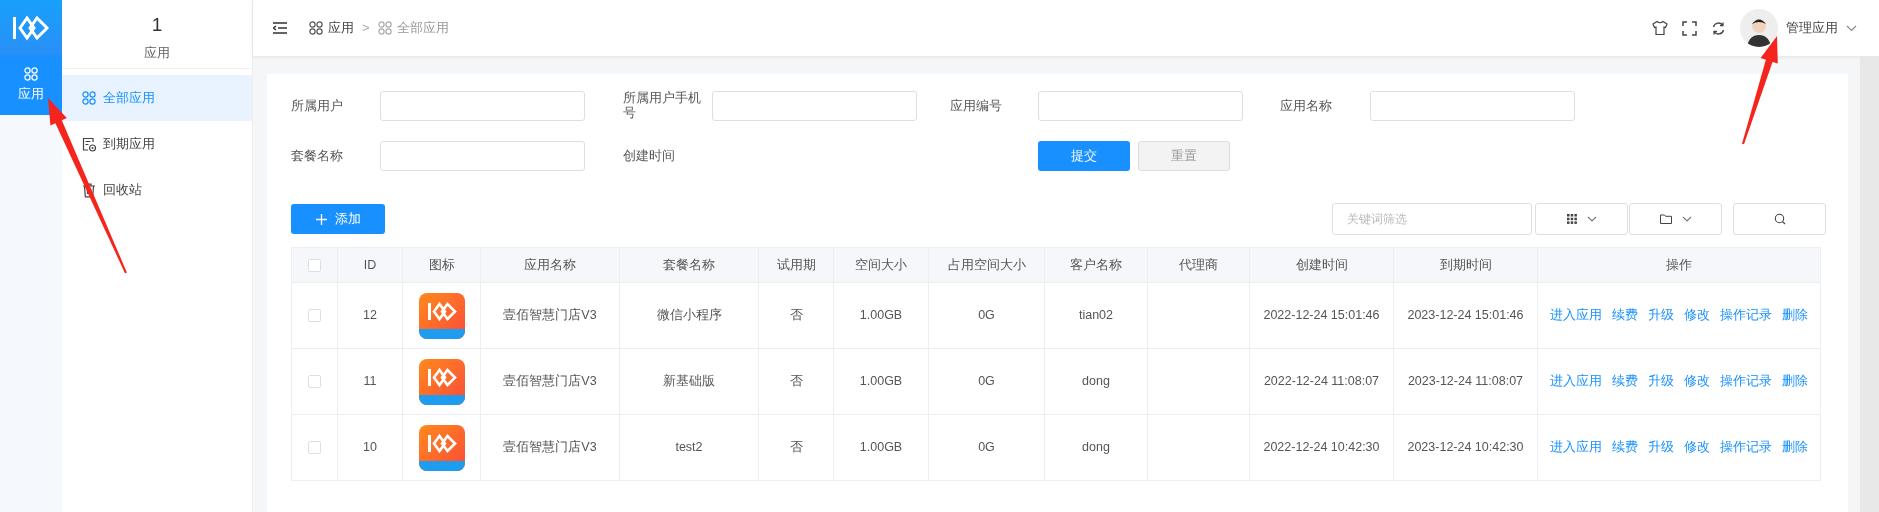 This screenshot has width=1879, height=512. Describe the element at coordinates (986, 264) in the screenshot. I see `column-header: 占用空间大小` at that location.